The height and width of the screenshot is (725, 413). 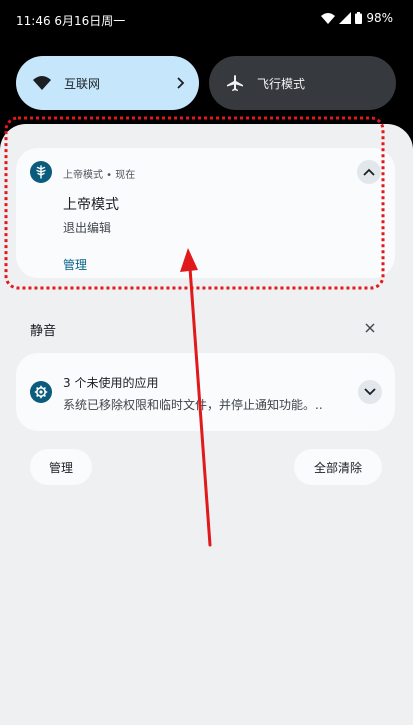 What do you see at coordinates (345, 18) in the screenshot?
I see `cell-signal-icon` at bounding box center [345, 18].